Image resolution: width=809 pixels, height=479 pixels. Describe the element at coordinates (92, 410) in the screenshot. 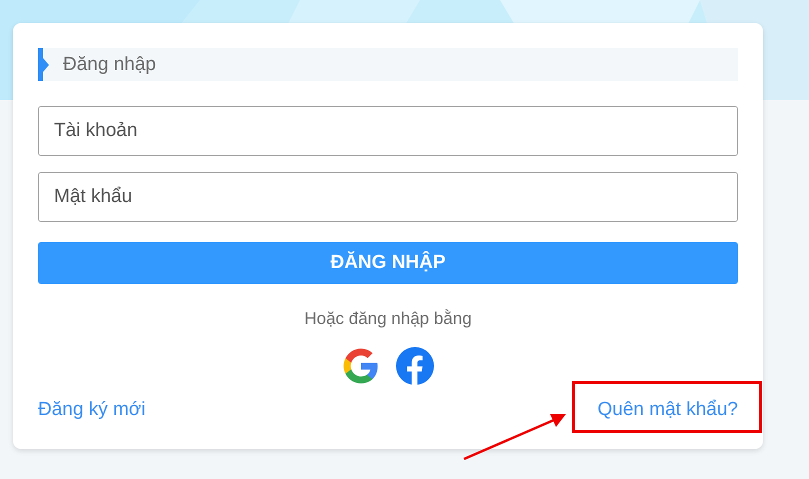

I see `register-link: Đăng ký mới` at that location.